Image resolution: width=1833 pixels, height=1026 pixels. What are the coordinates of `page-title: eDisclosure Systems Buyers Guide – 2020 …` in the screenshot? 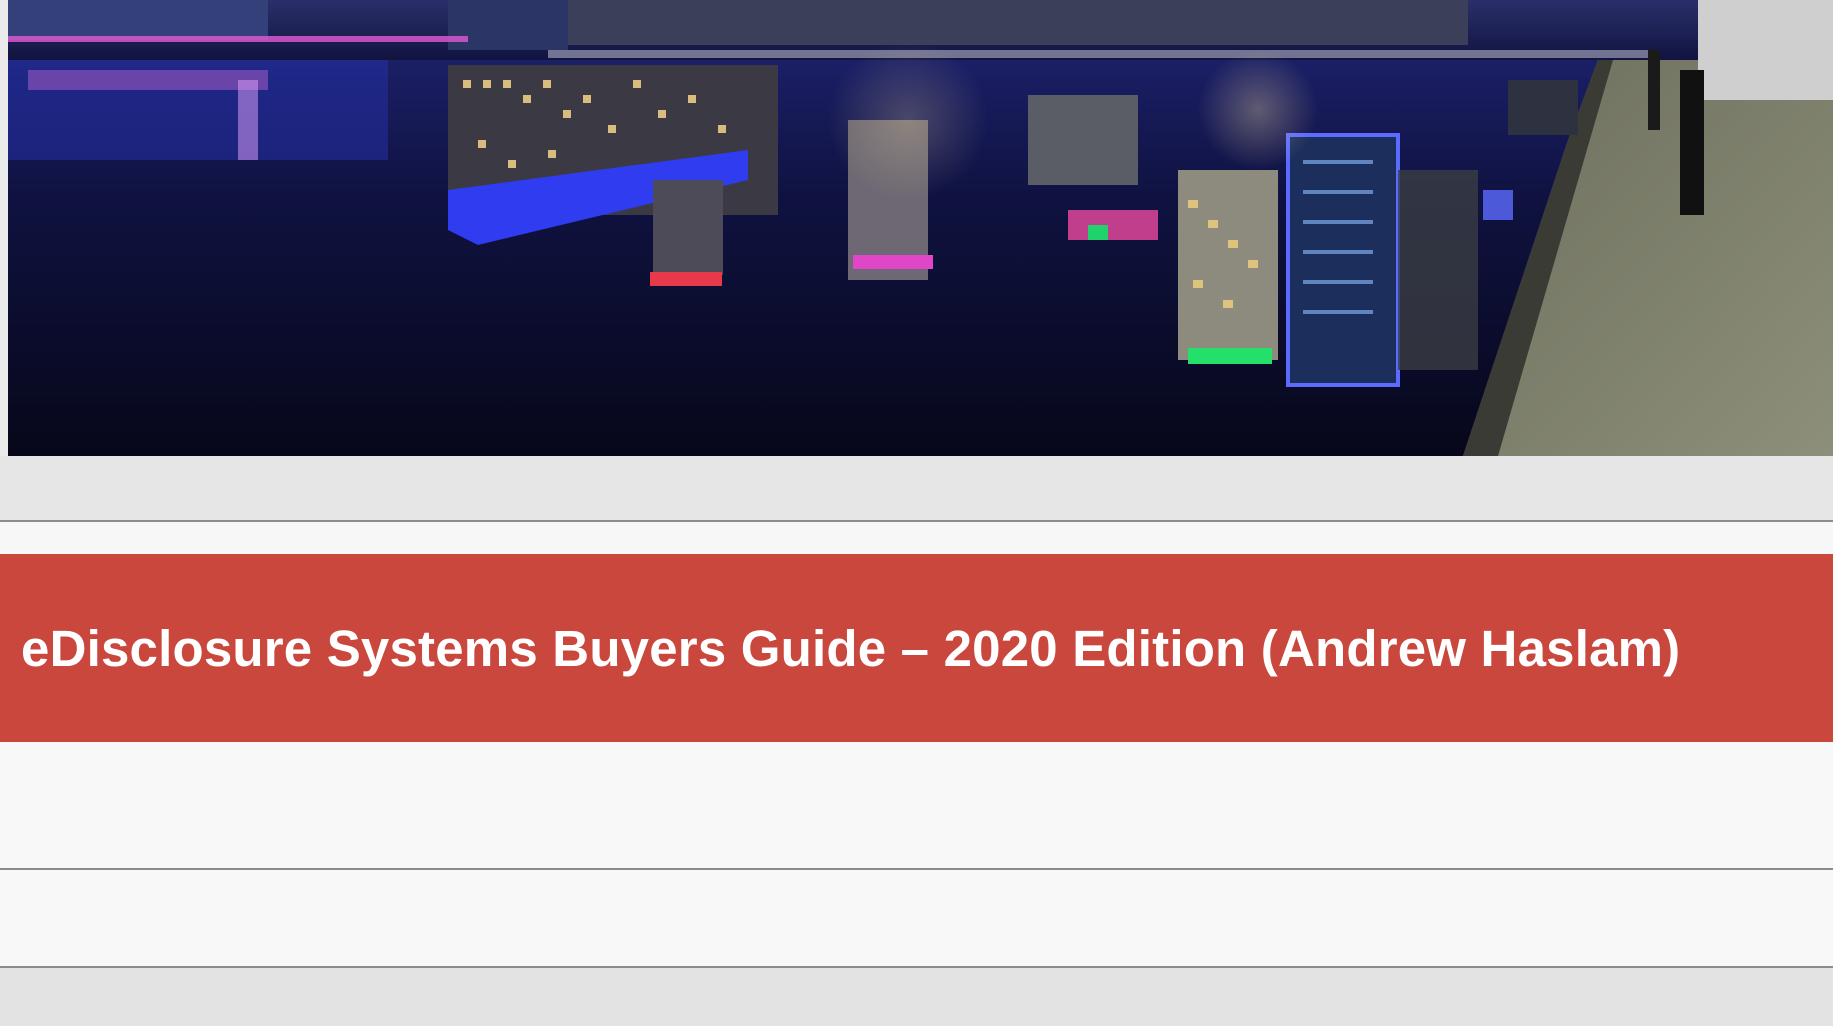 It's located at (851, 648).